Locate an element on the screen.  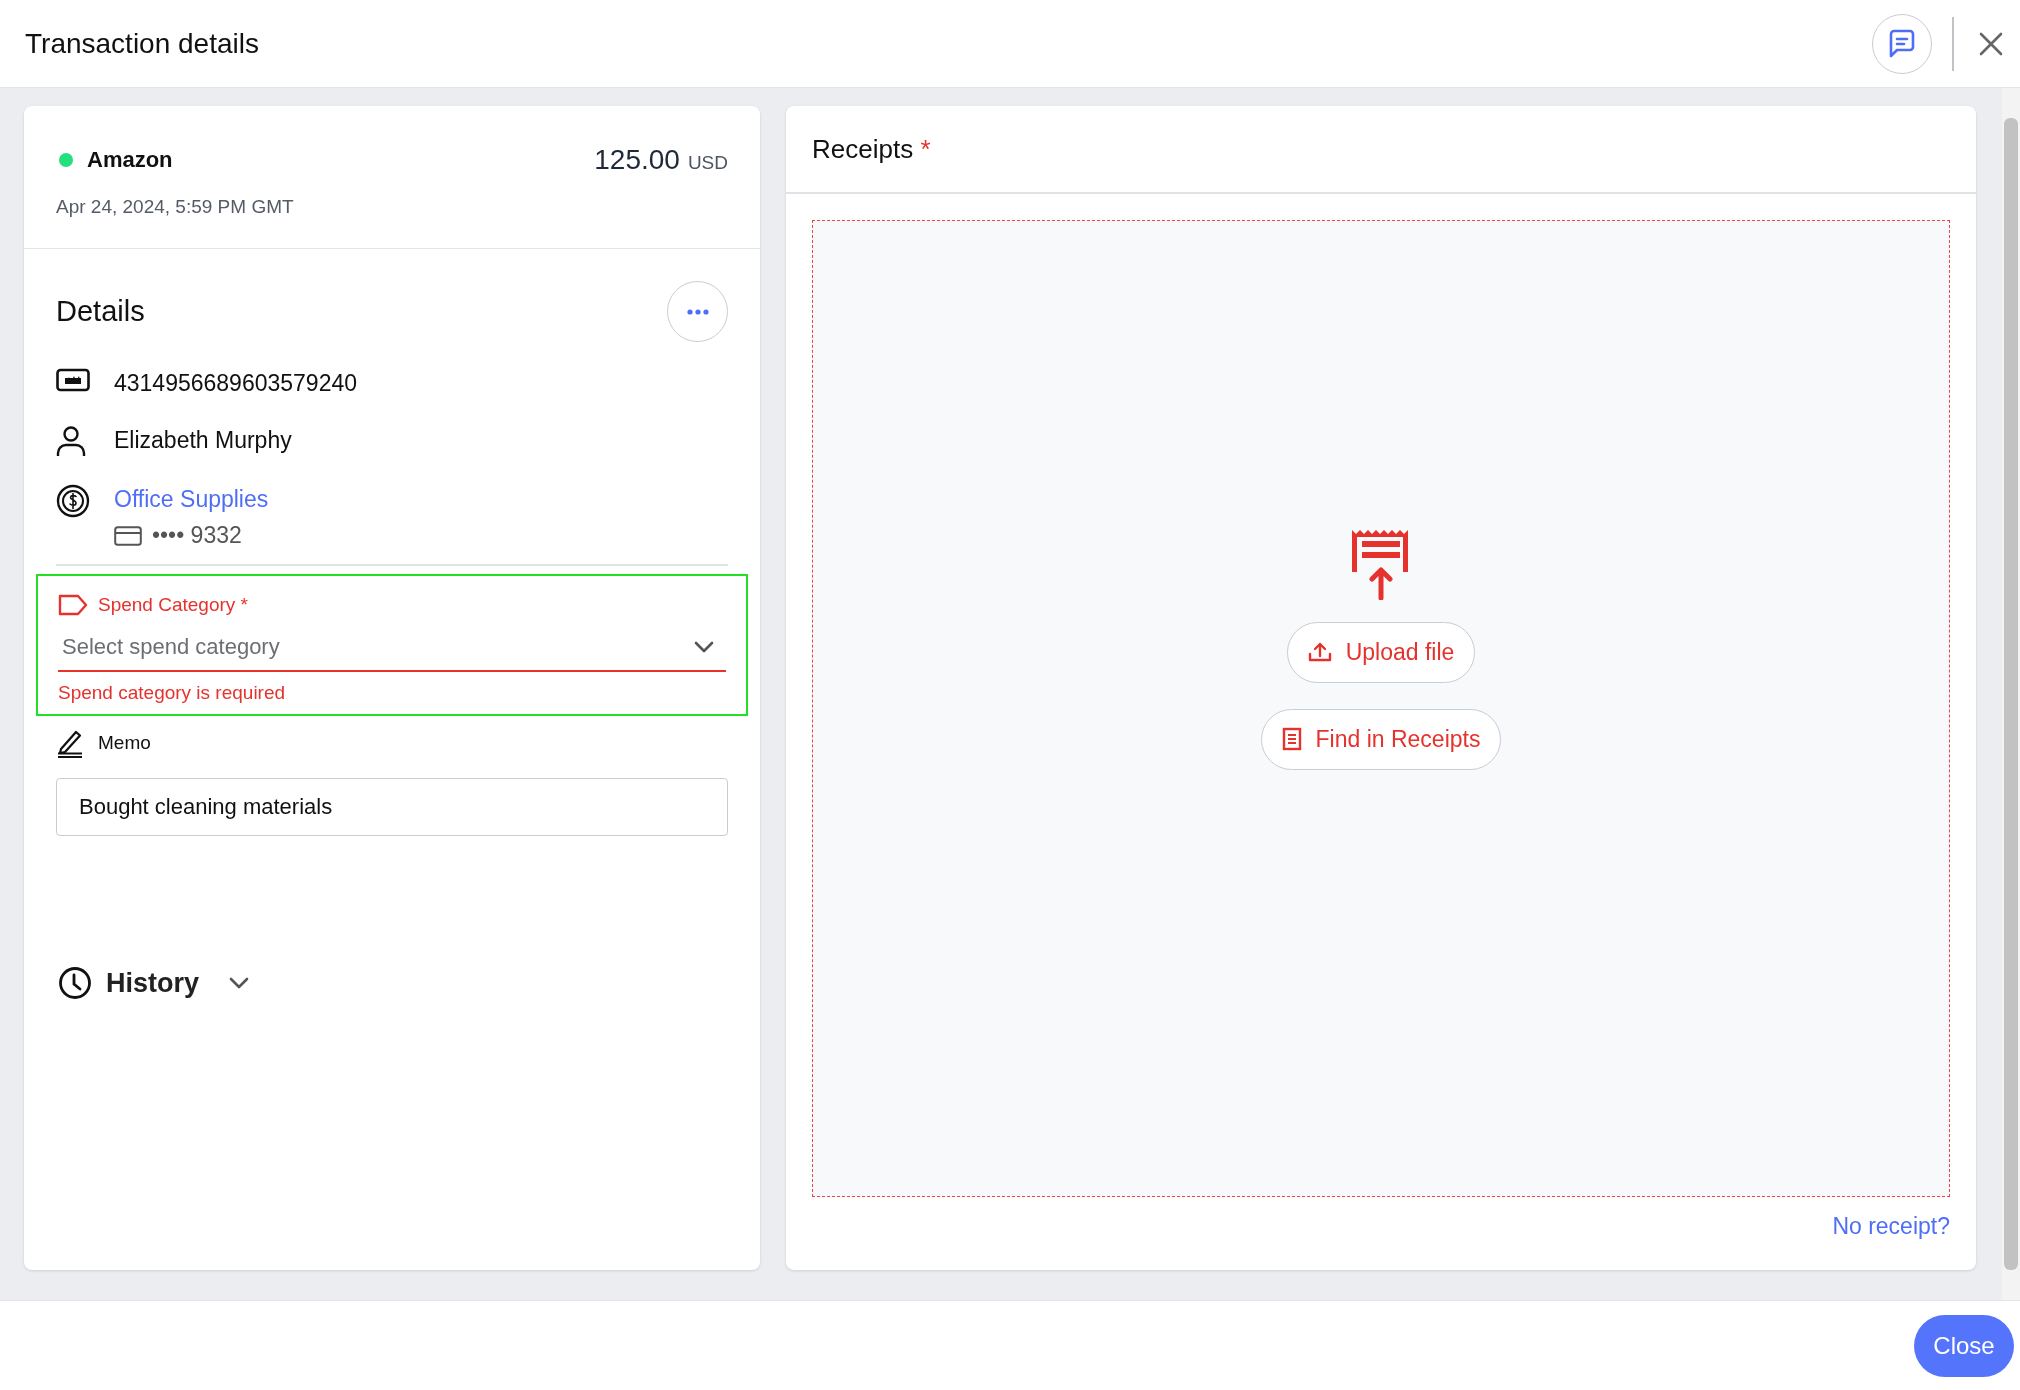
cardholder-name: Elizabeth Murphy is located at coordinates (203, 440).